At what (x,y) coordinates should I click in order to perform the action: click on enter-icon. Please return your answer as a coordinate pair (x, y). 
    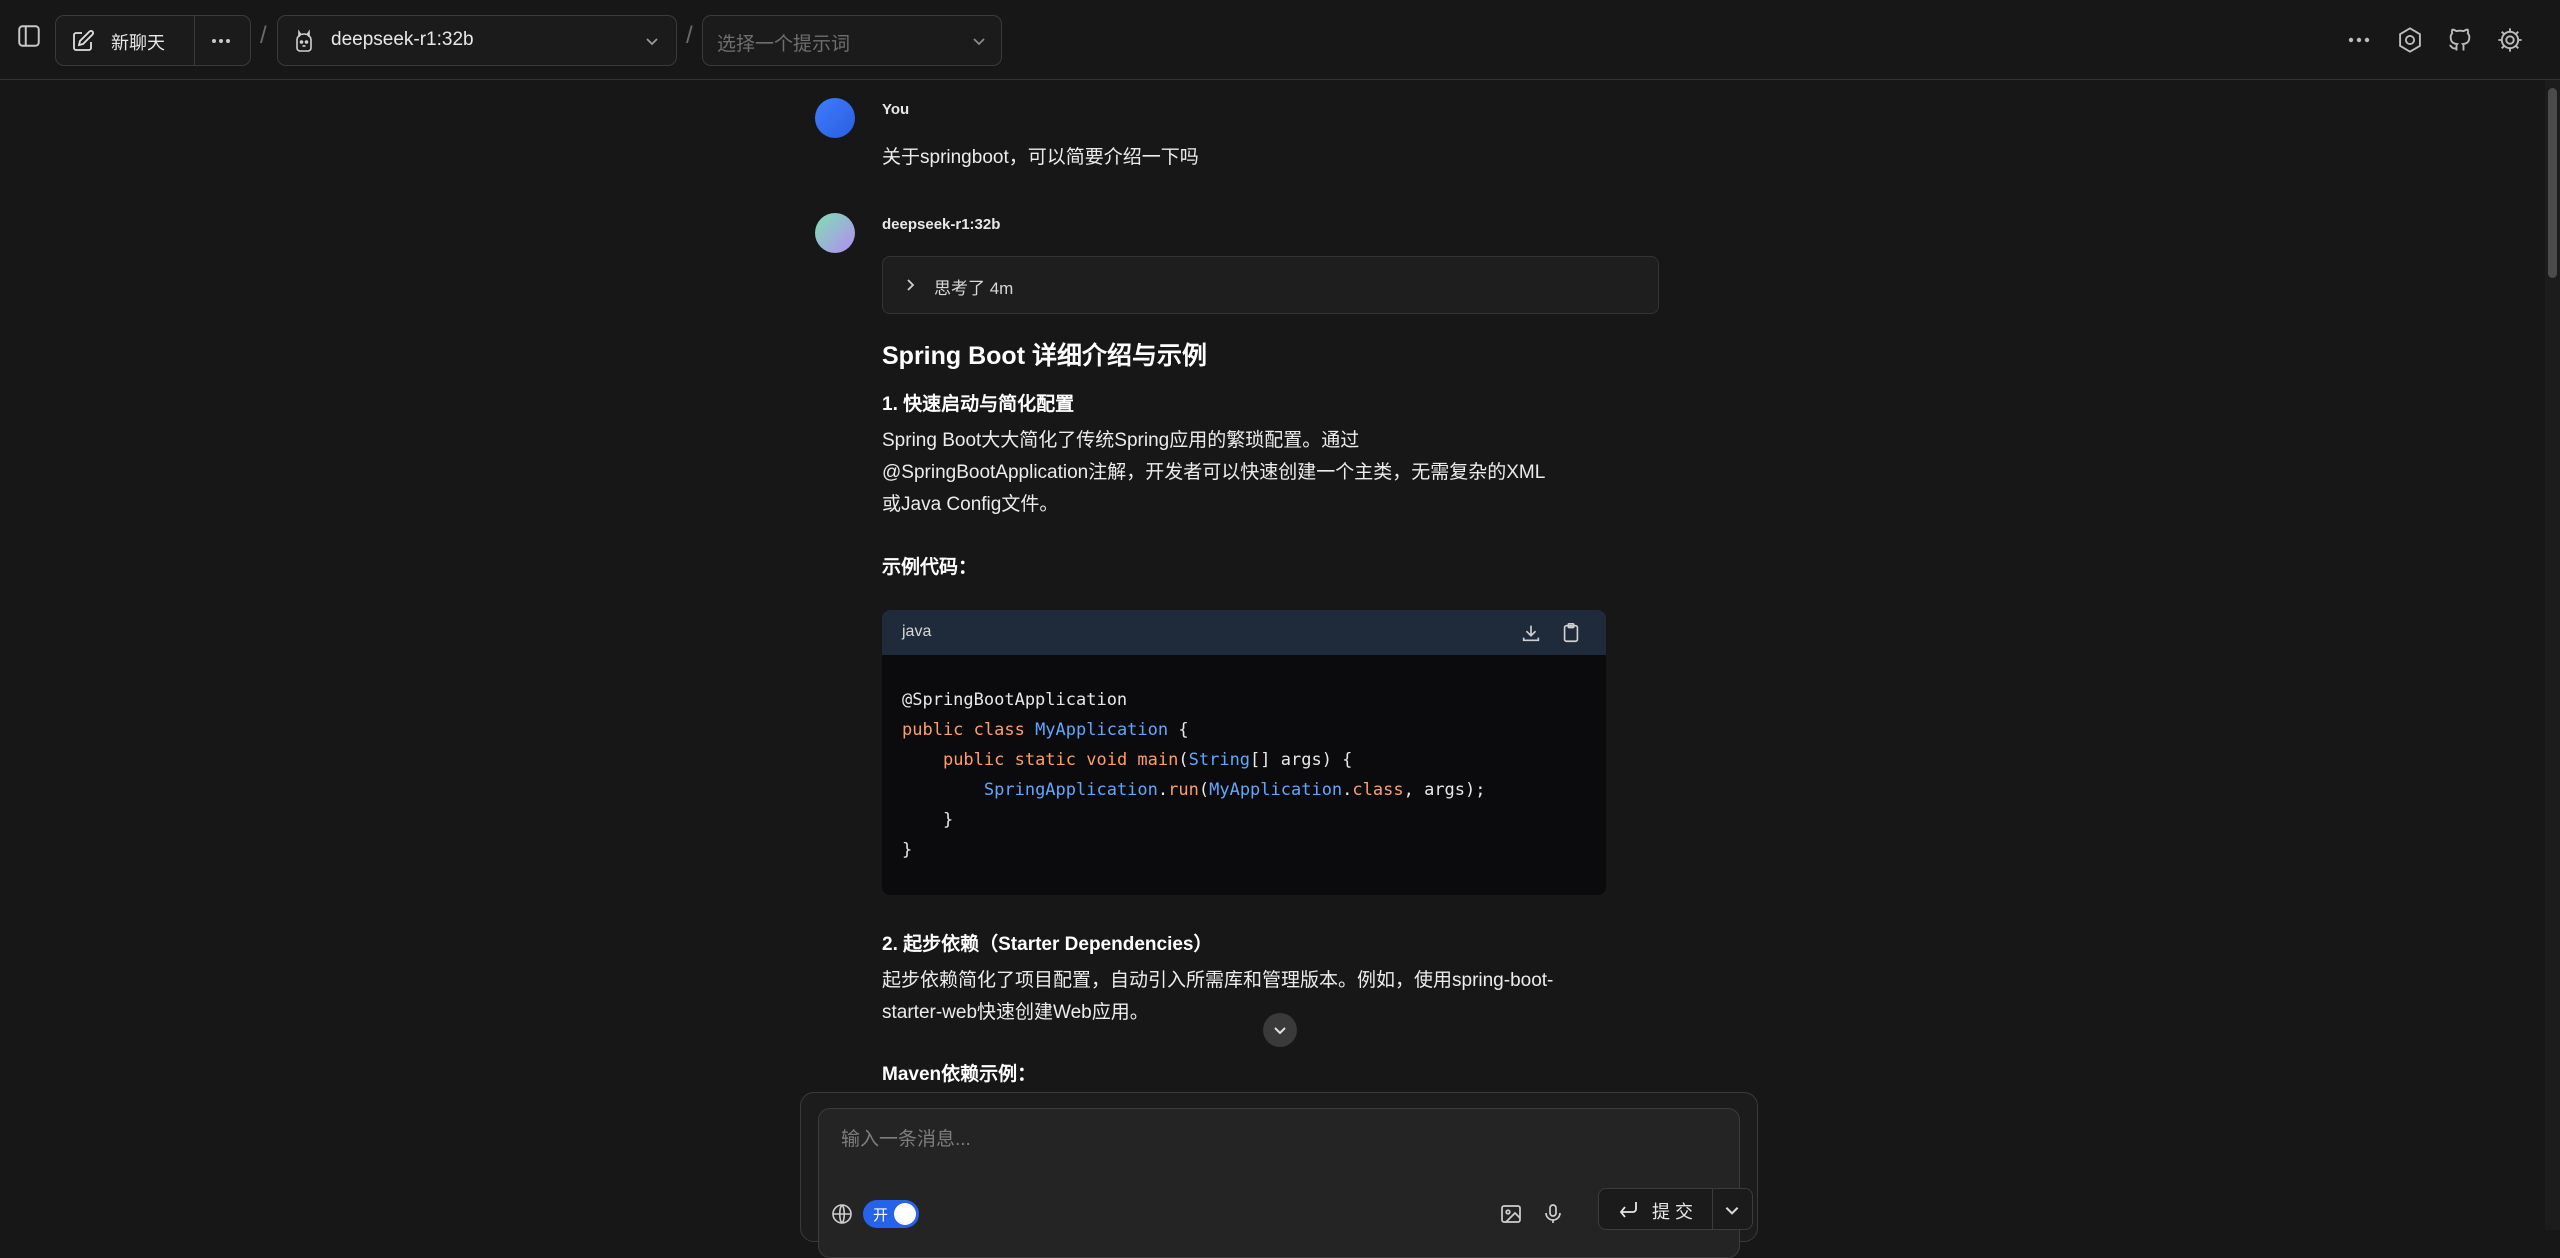
    Looking at the image, I should click on (1628, 1209).